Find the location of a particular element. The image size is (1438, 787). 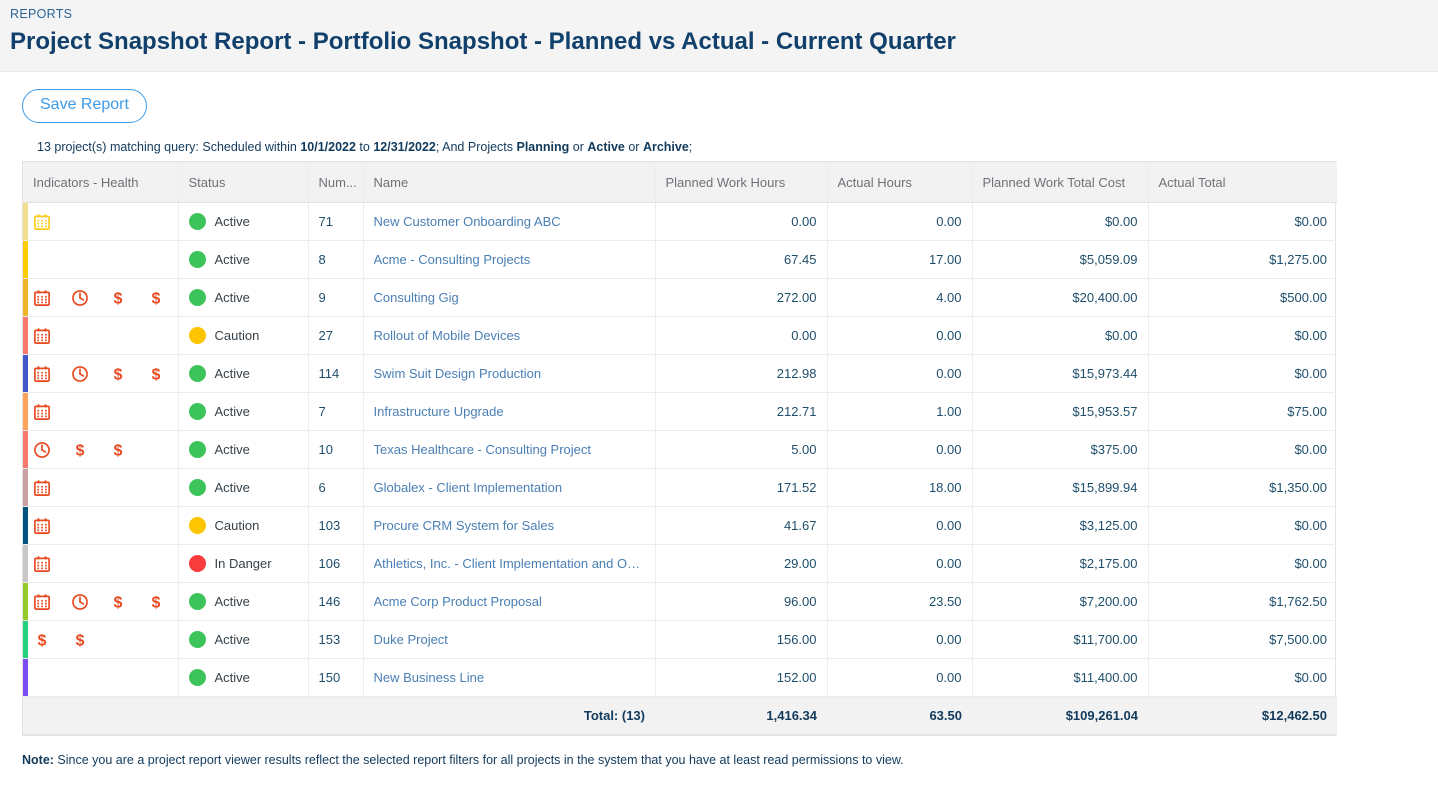

column-header-actual-total: Actual Total is located at coordinates (1242, 182).